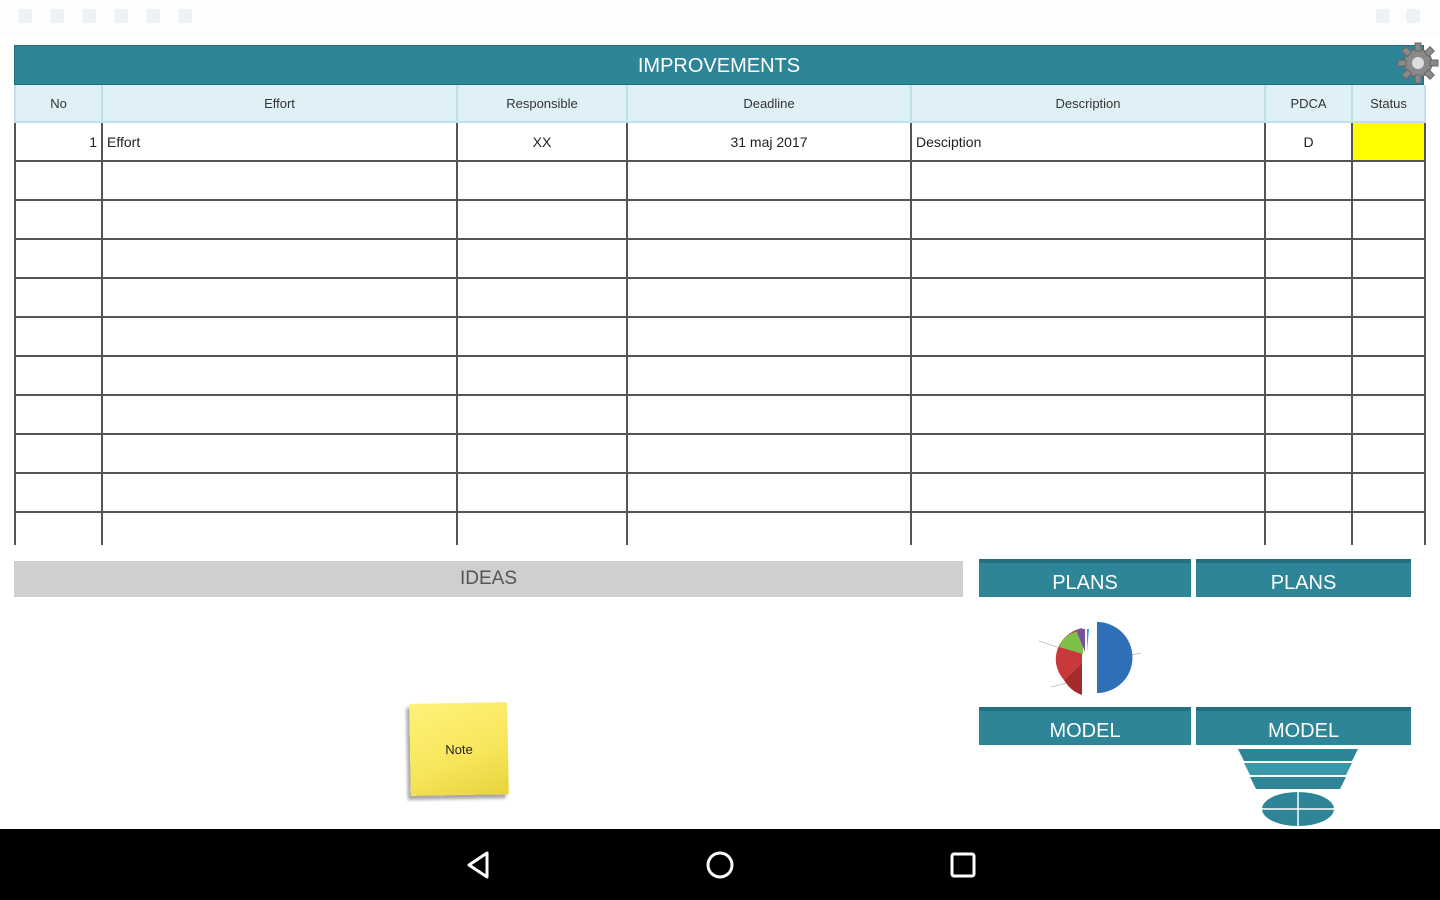  Describe the element at coordinates (1088, 104) in the screenshot. I see `column-header-description: Description` at that location.